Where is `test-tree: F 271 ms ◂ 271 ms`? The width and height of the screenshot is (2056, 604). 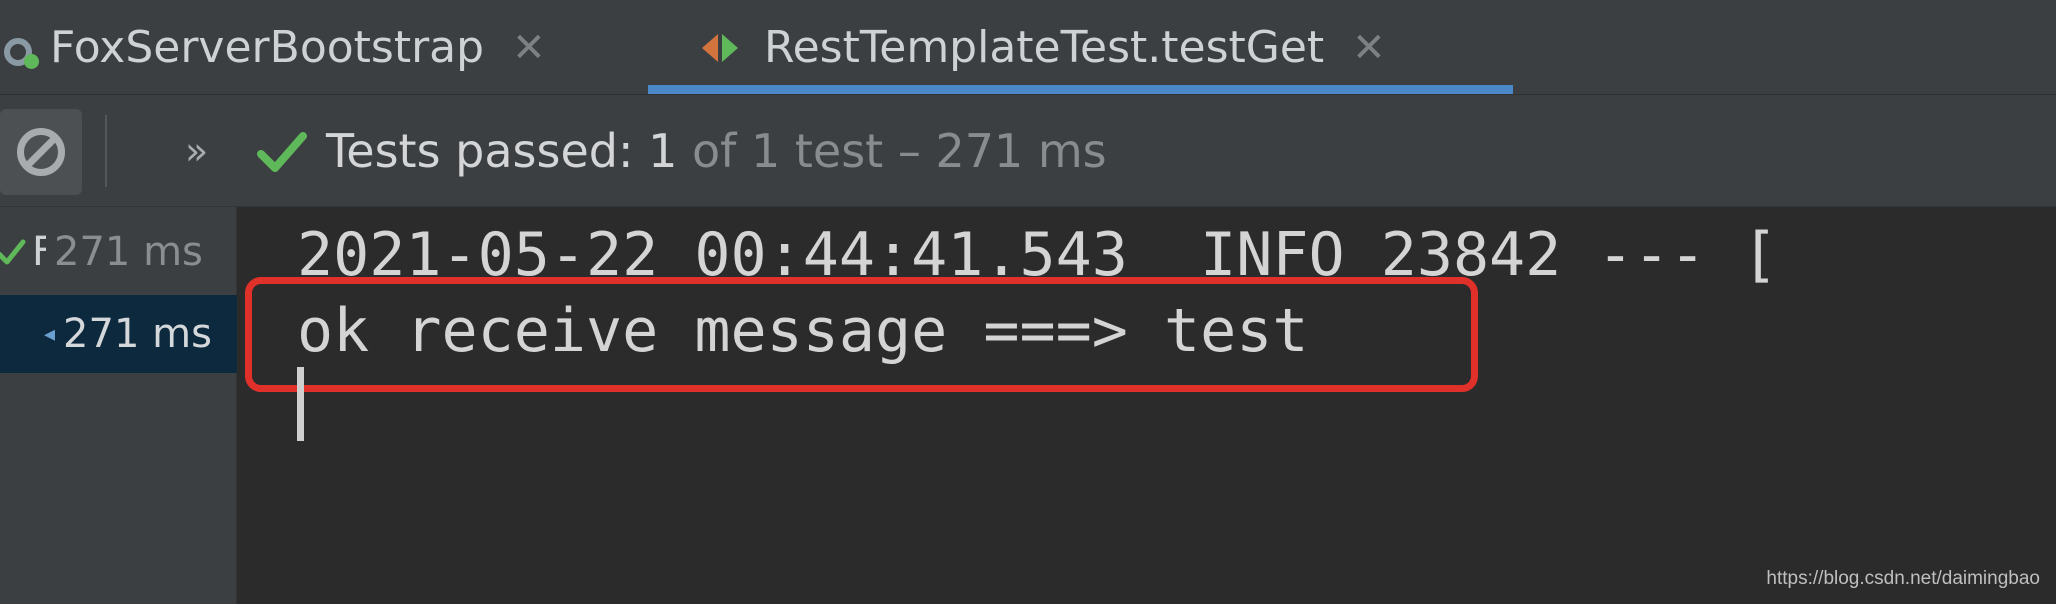 test-tree: F 271 ms ◂ 271 ms is located at coordinates (118, 405).